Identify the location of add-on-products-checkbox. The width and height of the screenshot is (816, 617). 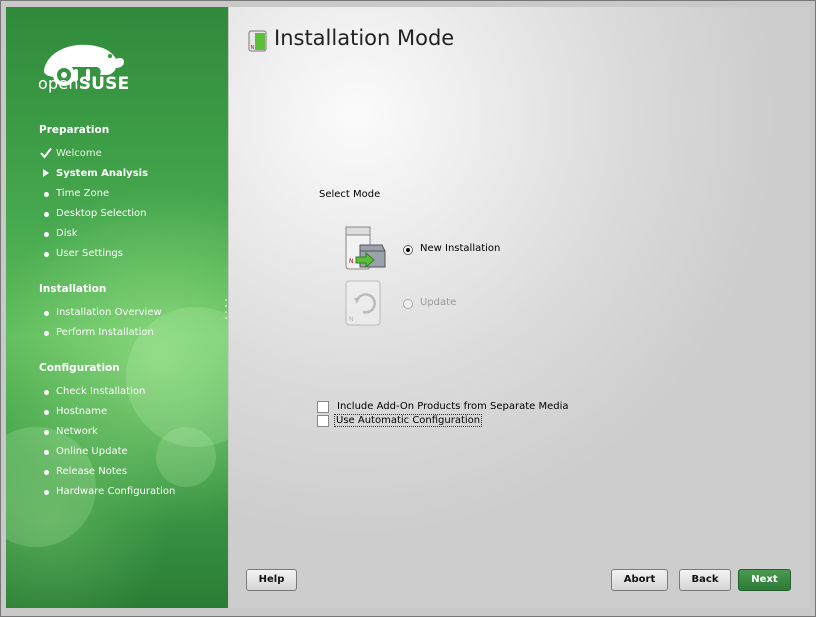
(323, 407).